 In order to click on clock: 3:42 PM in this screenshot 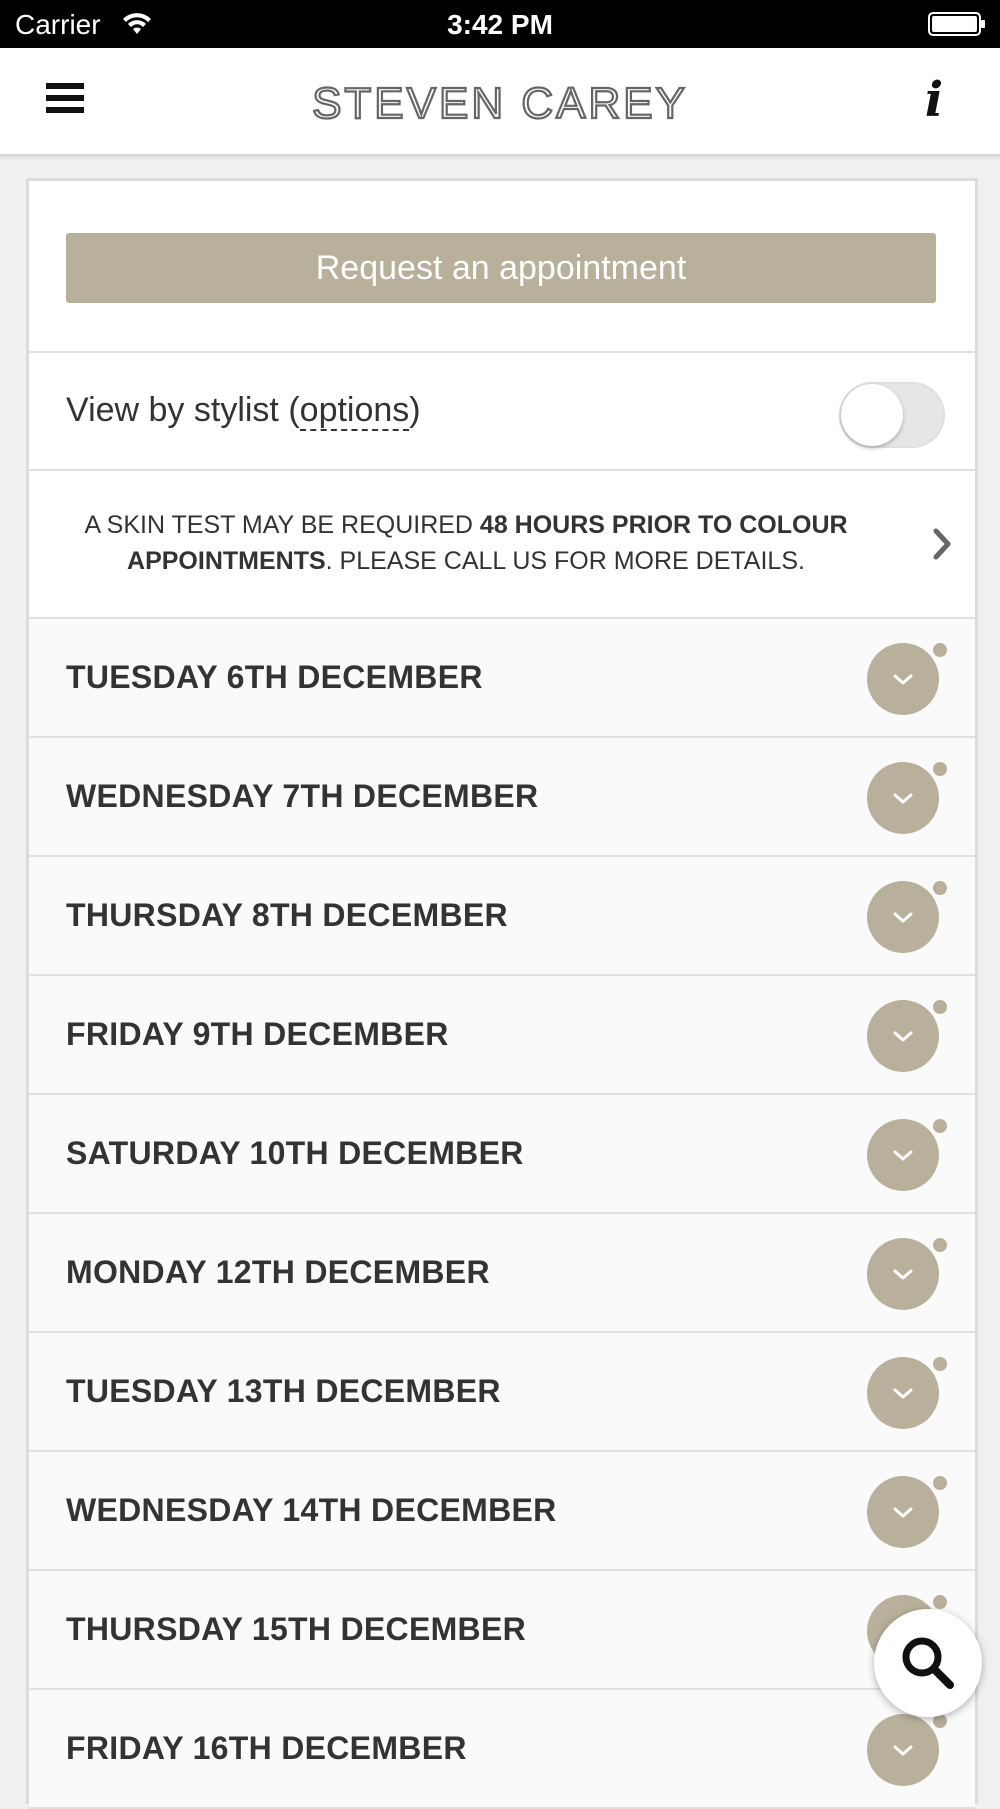, I will do `click(500, 24)`.